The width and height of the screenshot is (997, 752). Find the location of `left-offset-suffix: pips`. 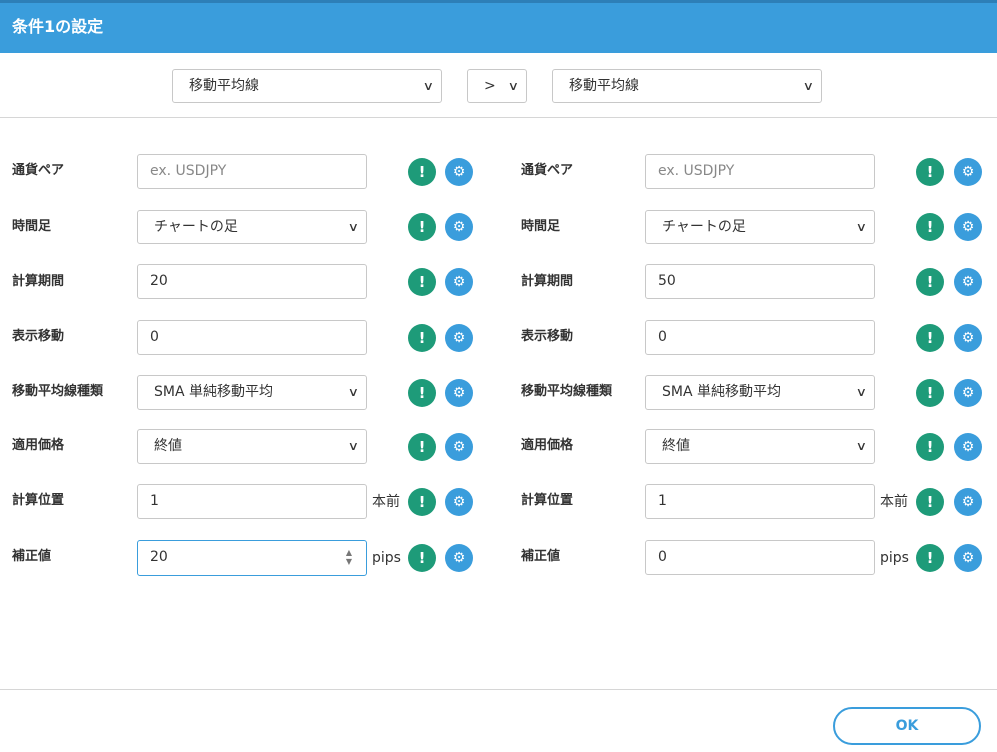

left-offset-suffix: pips is located at coordinates (386, 558).